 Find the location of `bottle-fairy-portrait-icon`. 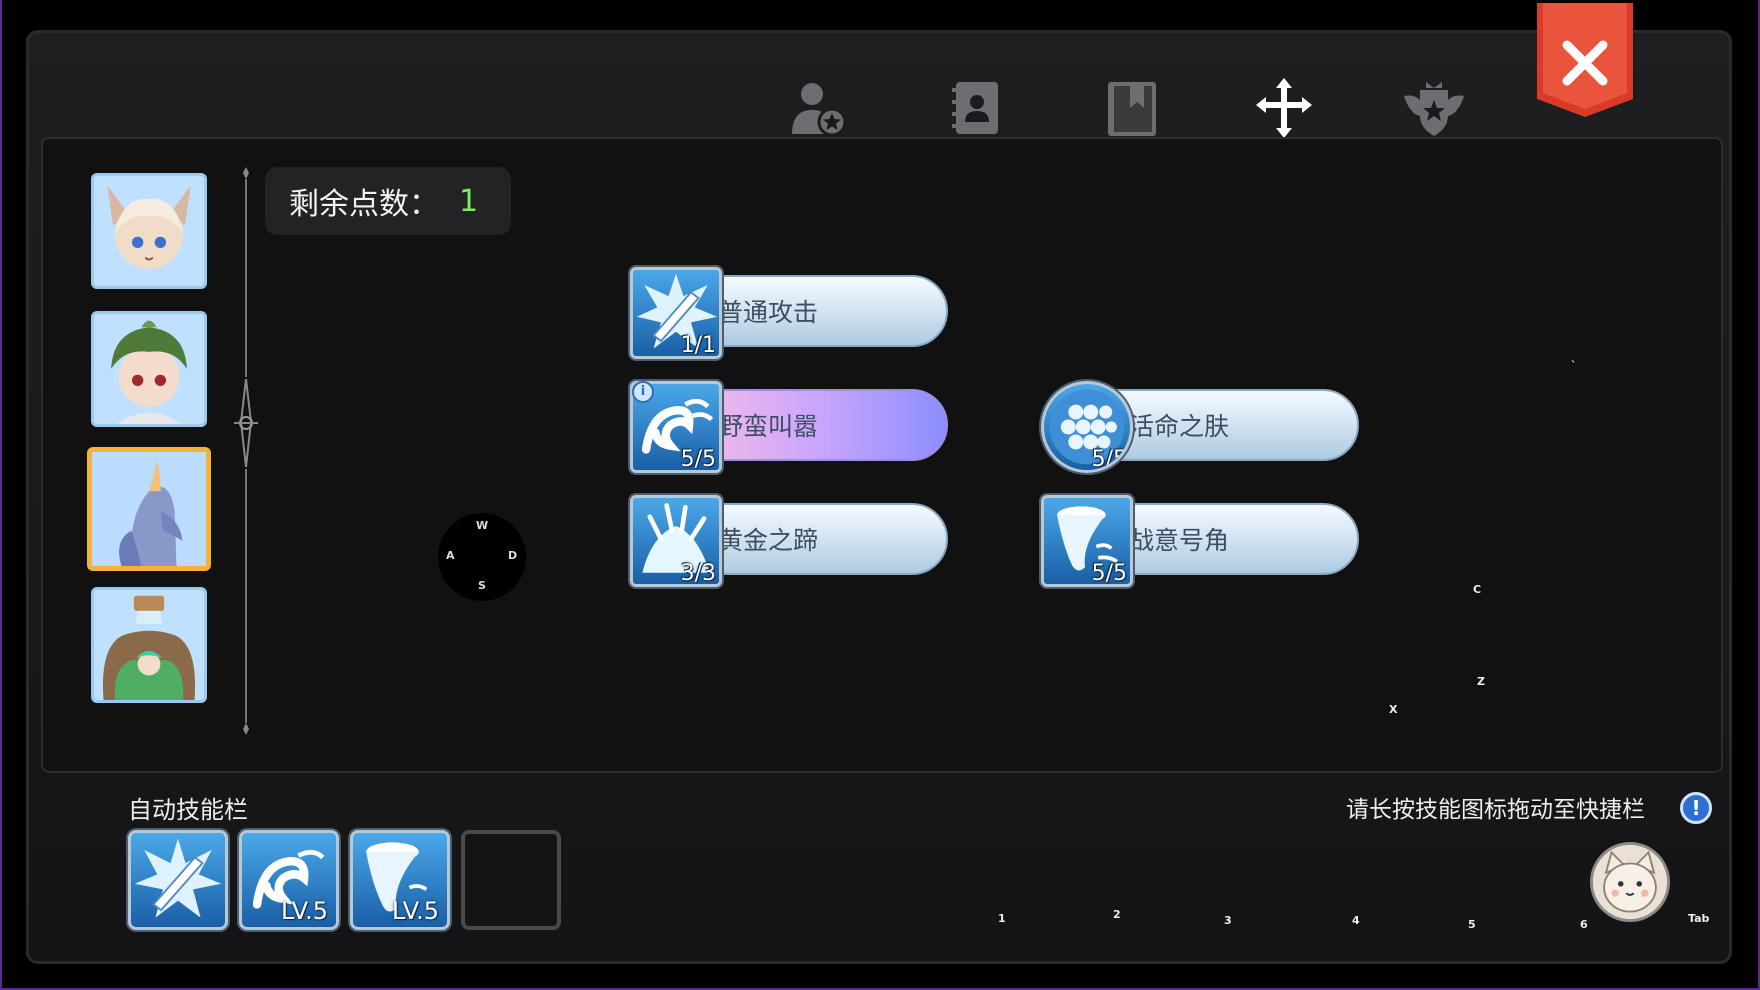

bottle-fairy-portrait-icon is located at coordinates (149, 645).